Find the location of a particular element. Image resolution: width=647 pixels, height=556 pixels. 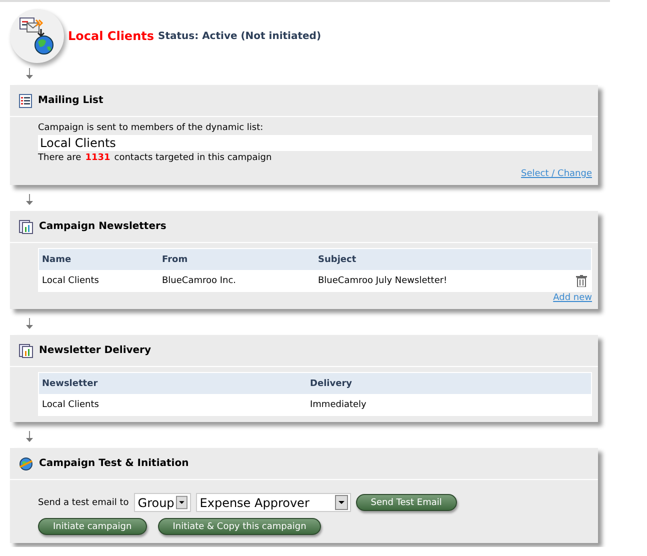

table-cell-text: Immediately is located at coordinates (338, 405).